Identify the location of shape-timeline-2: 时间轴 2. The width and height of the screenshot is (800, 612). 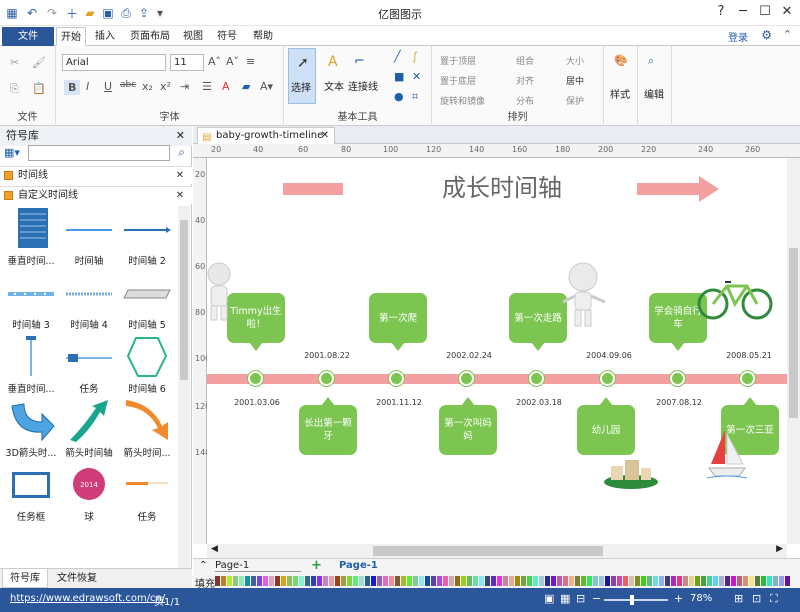
(147, 238).